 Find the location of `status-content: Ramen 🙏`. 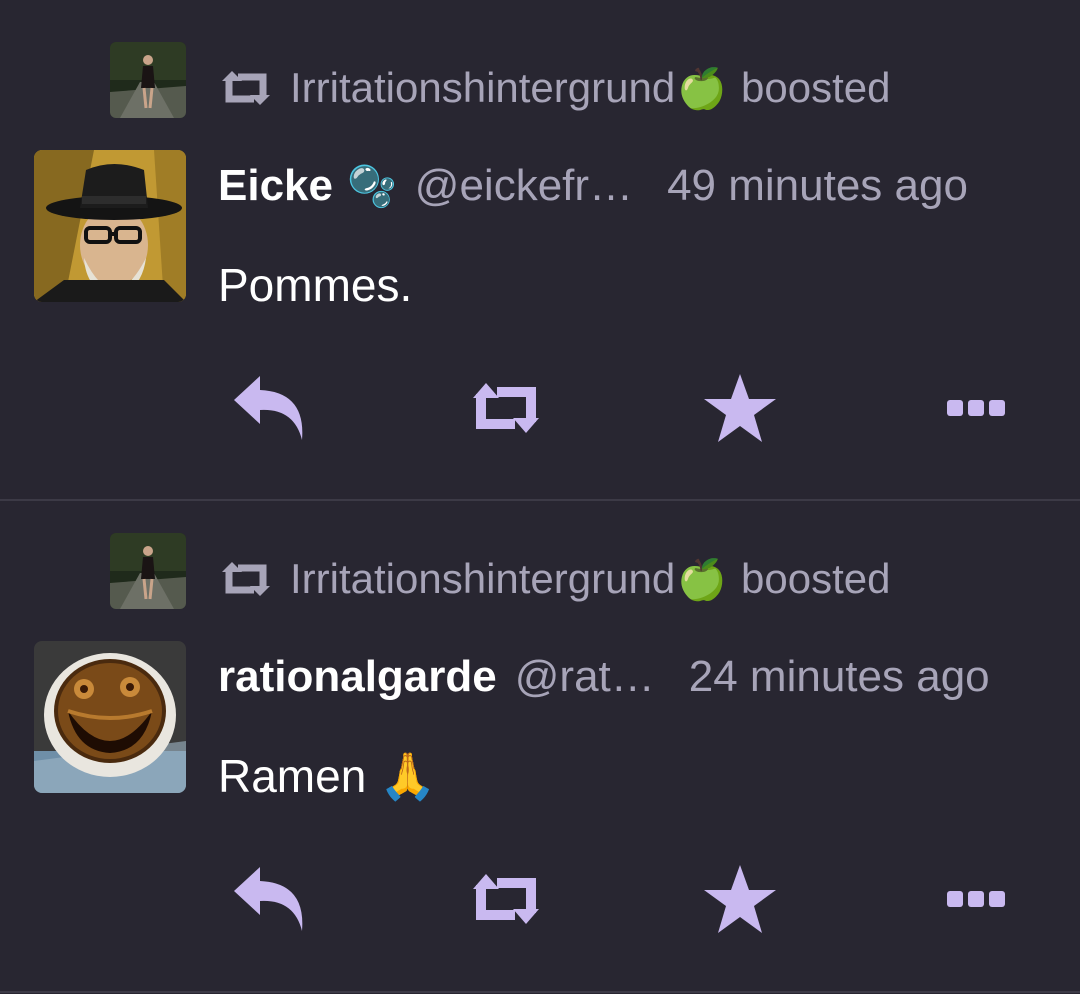

status-content: Ramen 🙏 is located at coordinates (327, 776).